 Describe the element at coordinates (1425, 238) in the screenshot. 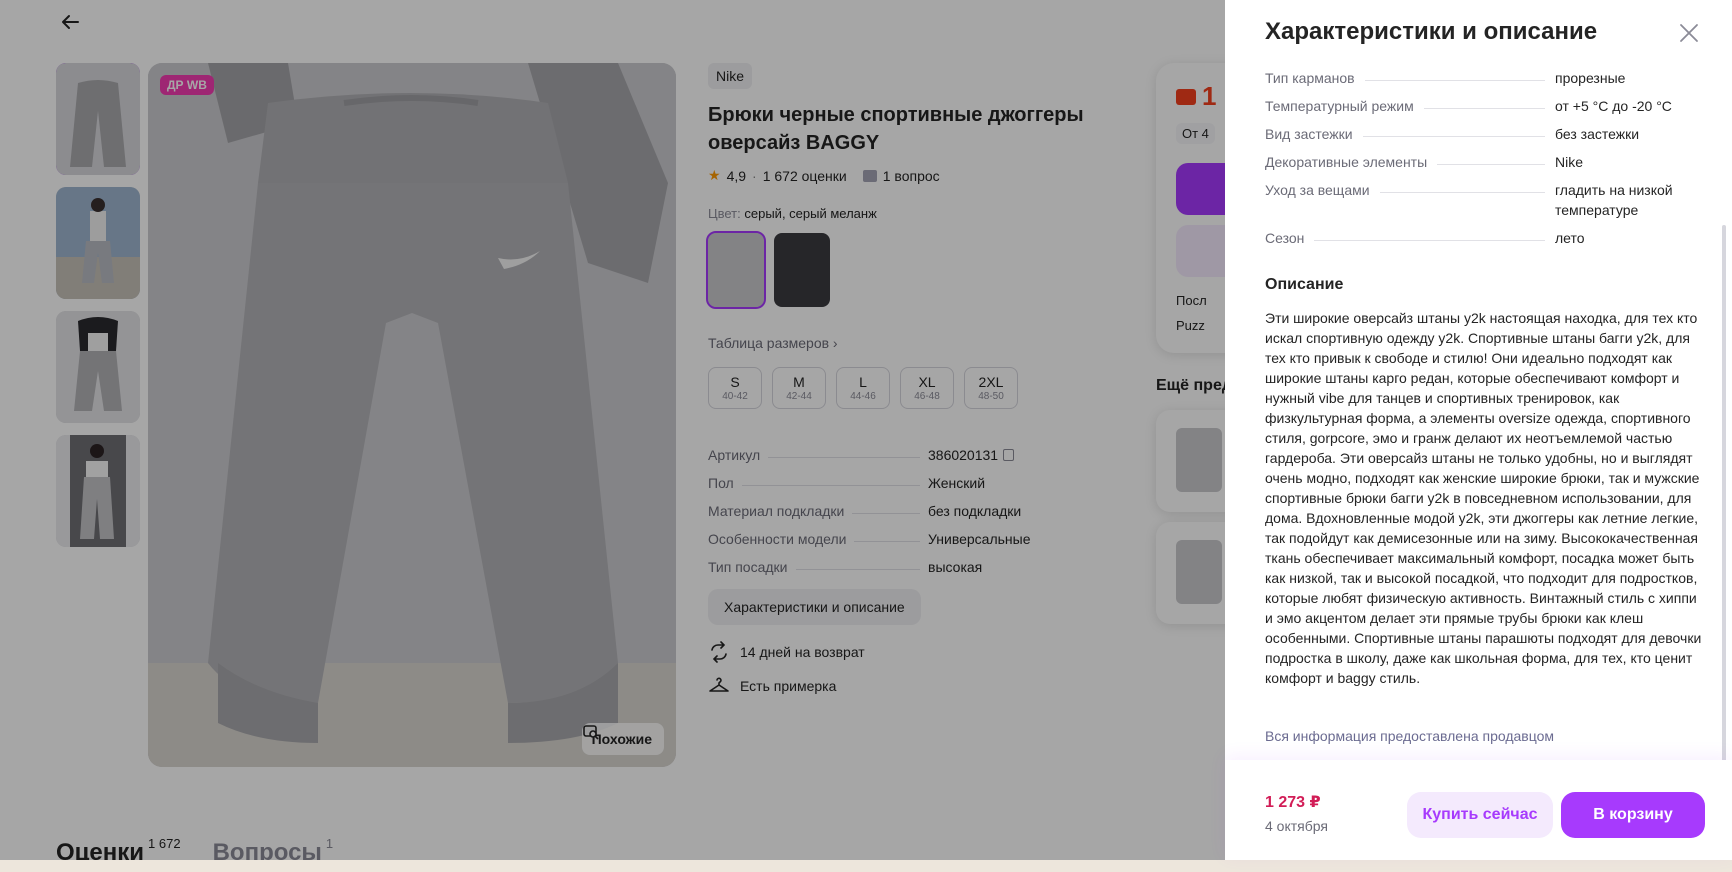

I see `characteristic-row: Сезон лето` at that location.